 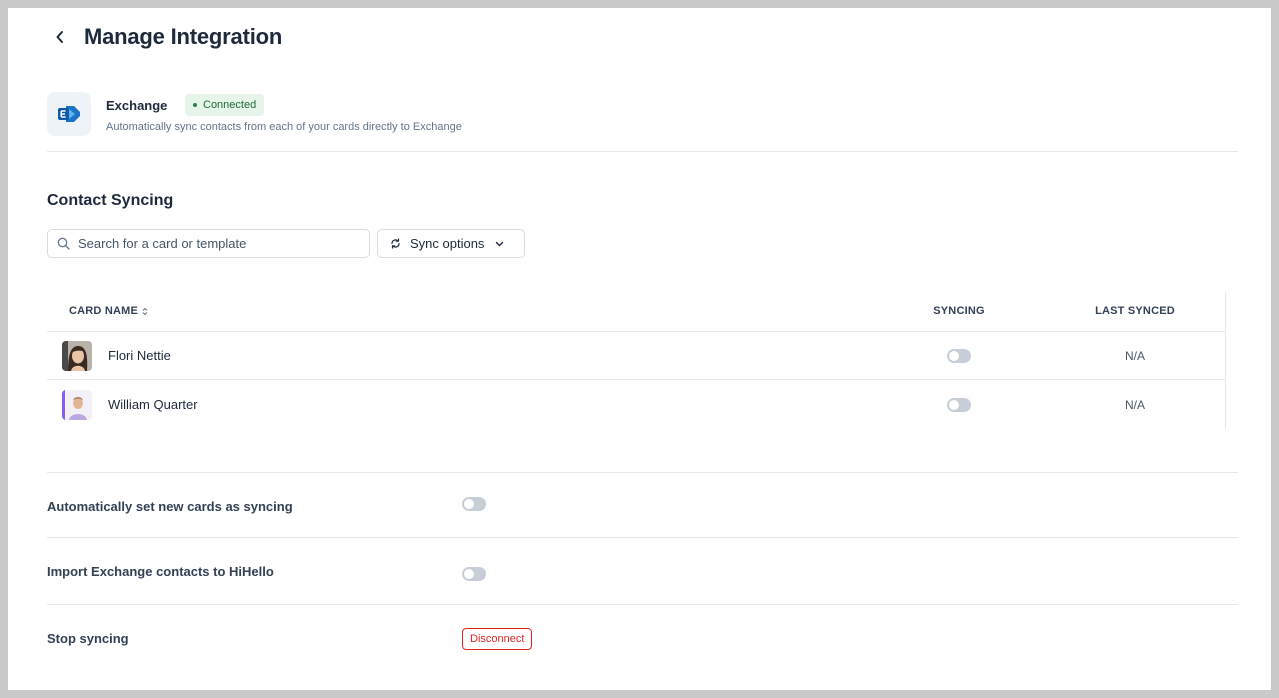 I want to click on setting-auto-sync: Automatically set new cards as syncing, so click(x=642, y=504).